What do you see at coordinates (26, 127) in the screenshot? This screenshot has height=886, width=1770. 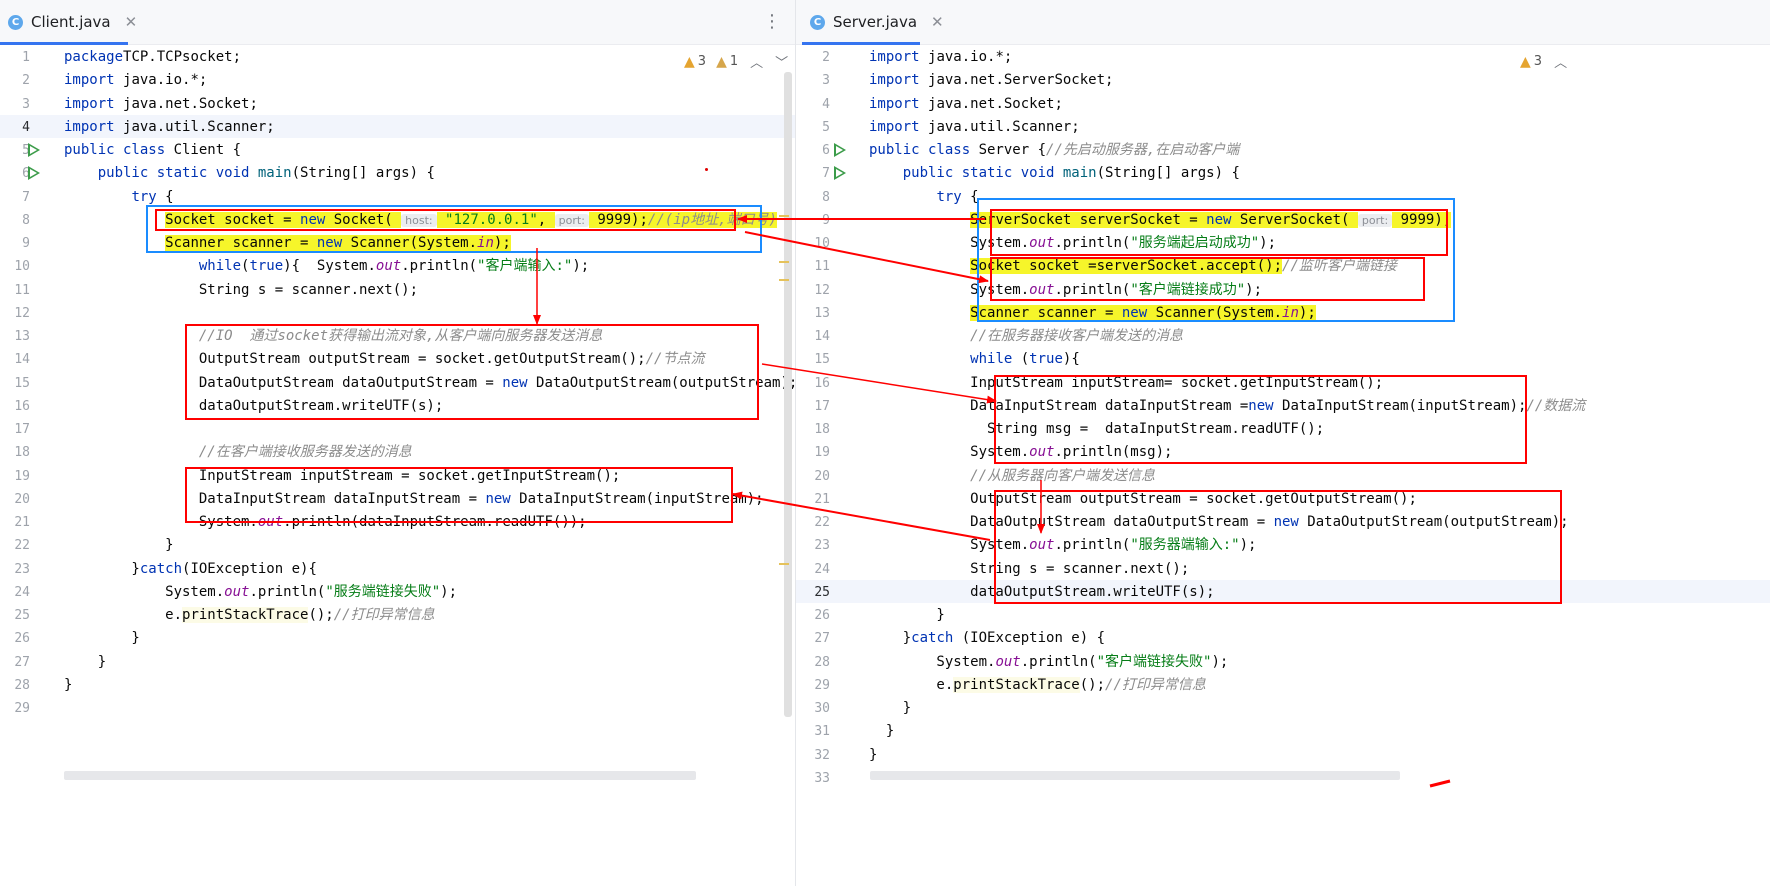 I see `line-number: 4` at bounding box center [26, 127].